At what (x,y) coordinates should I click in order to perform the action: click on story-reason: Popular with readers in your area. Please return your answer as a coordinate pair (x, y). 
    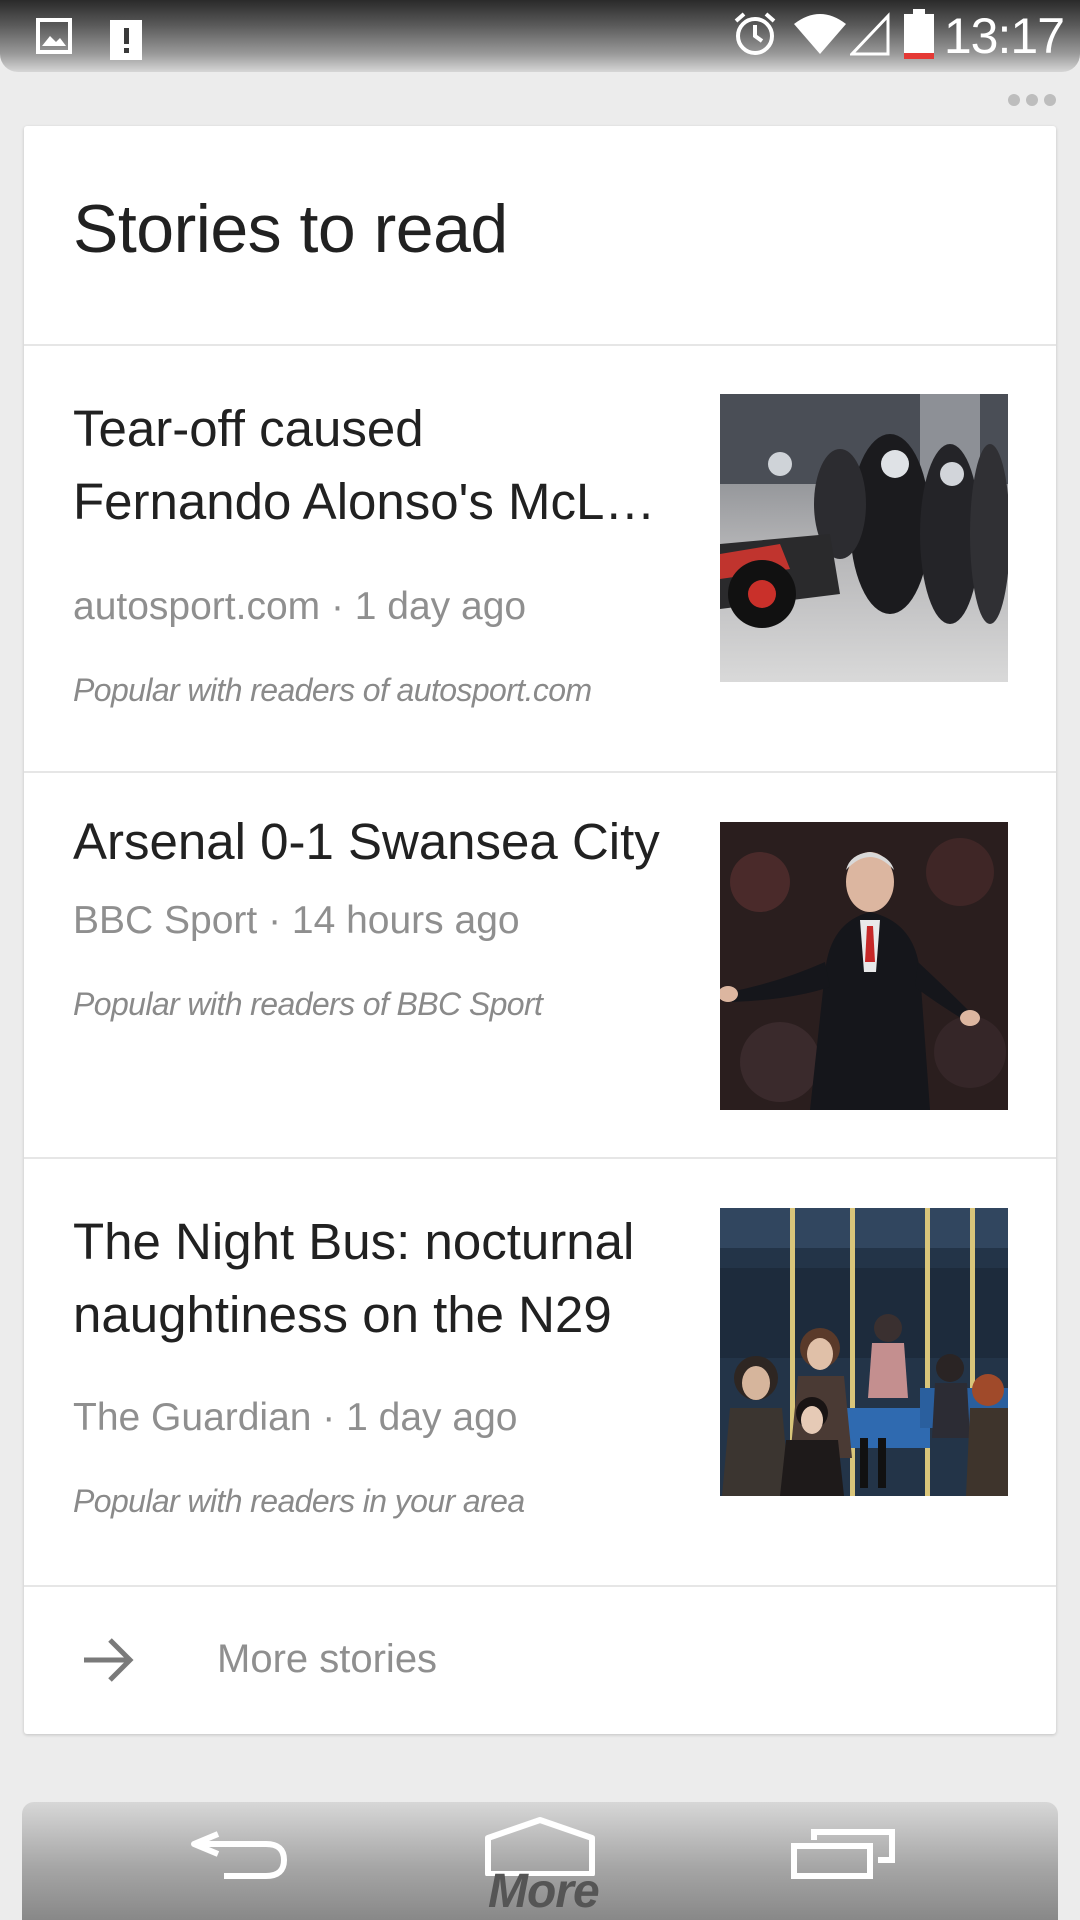
    Looking at the image, I should click on (299, 1501).